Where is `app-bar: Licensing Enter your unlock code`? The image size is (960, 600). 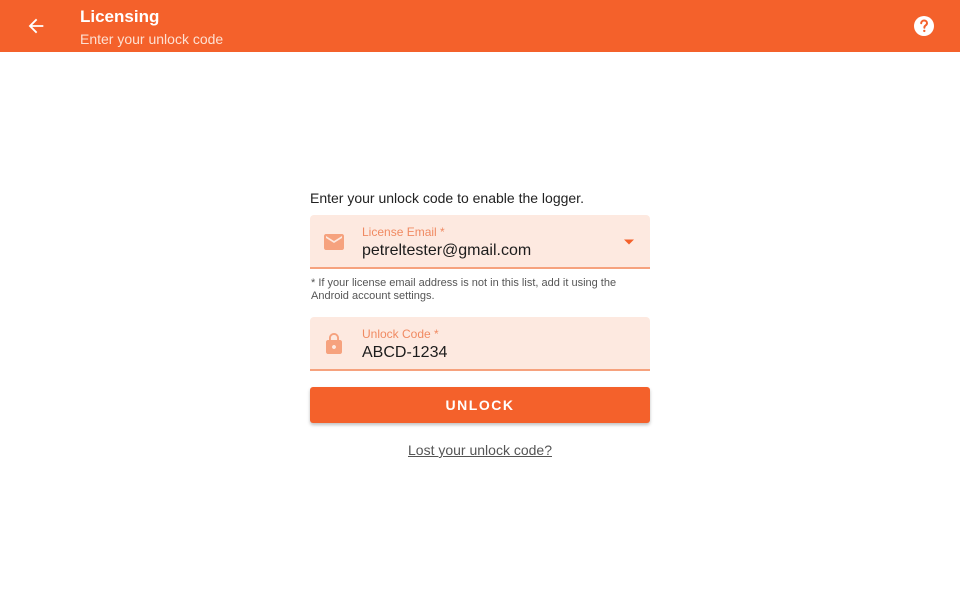
app-bar: Licensing Enter your unlock code is located at coordinates (480, 26).